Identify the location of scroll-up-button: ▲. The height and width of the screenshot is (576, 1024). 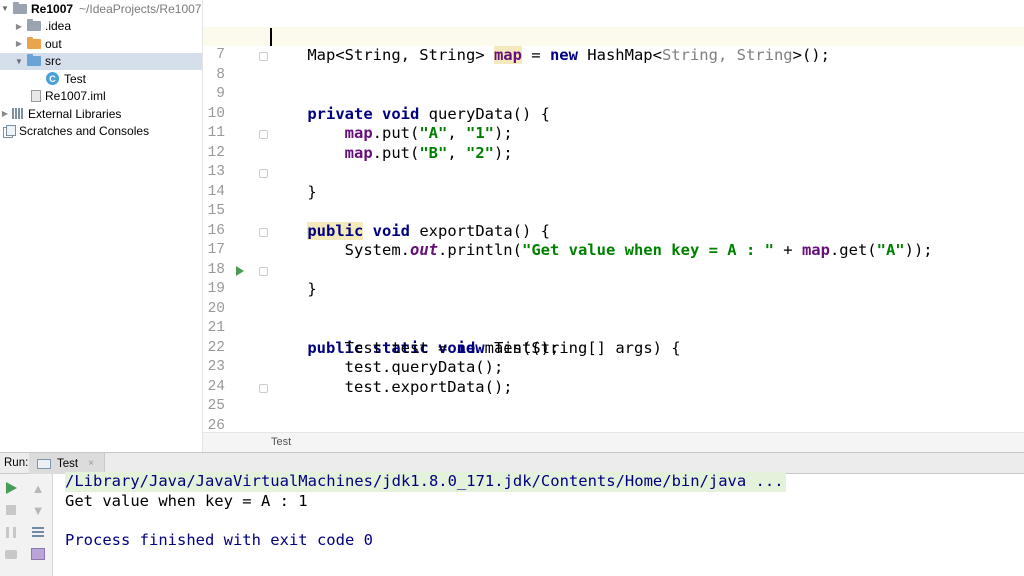
(38, 488).